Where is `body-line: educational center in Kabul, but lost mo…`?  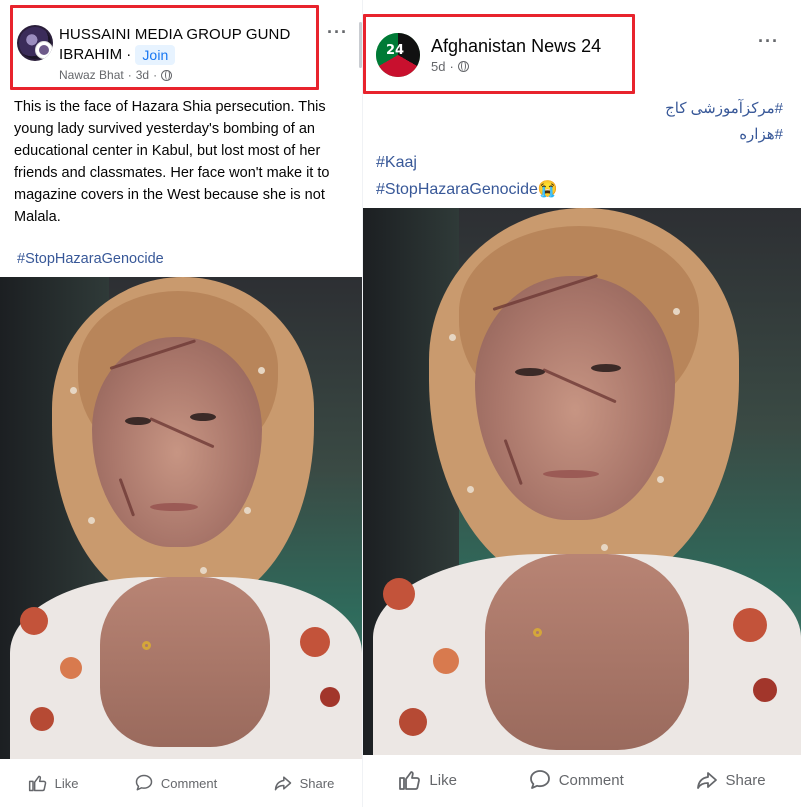
body-line: educational center in Kabul, but lost mo… is located at coordinates (167, 151).